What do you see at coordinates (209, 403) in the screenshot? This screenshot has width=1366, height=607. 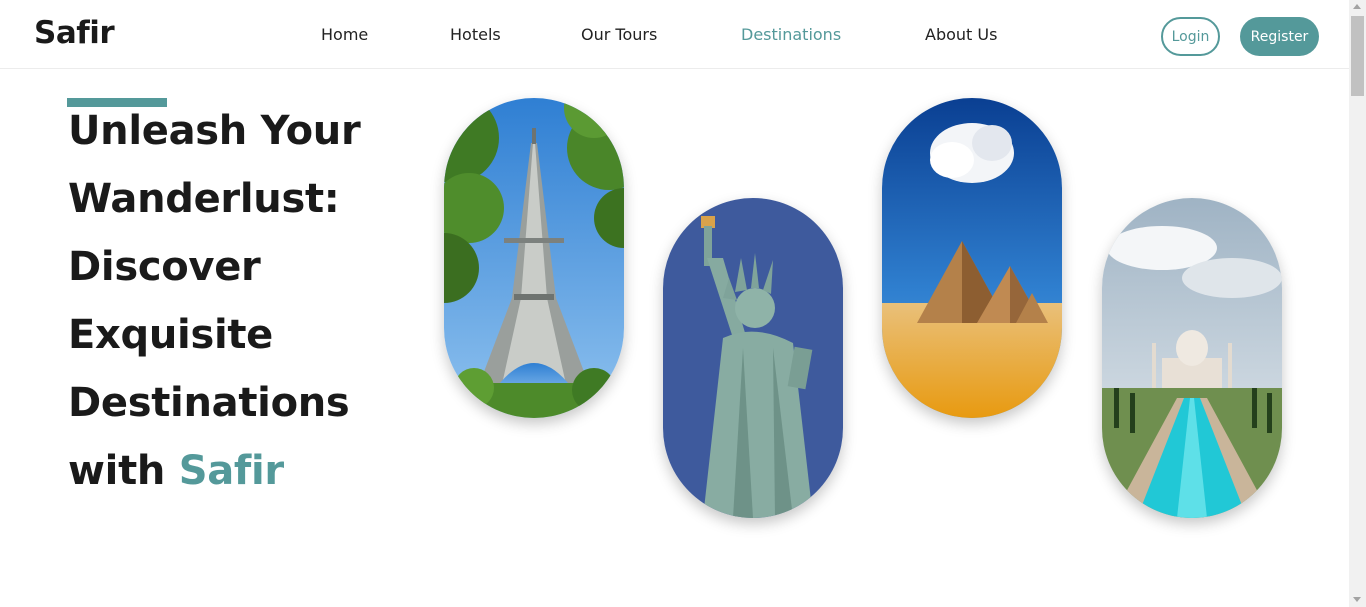 I see `headline-line: Destinations` at bounding box center [209, 403].